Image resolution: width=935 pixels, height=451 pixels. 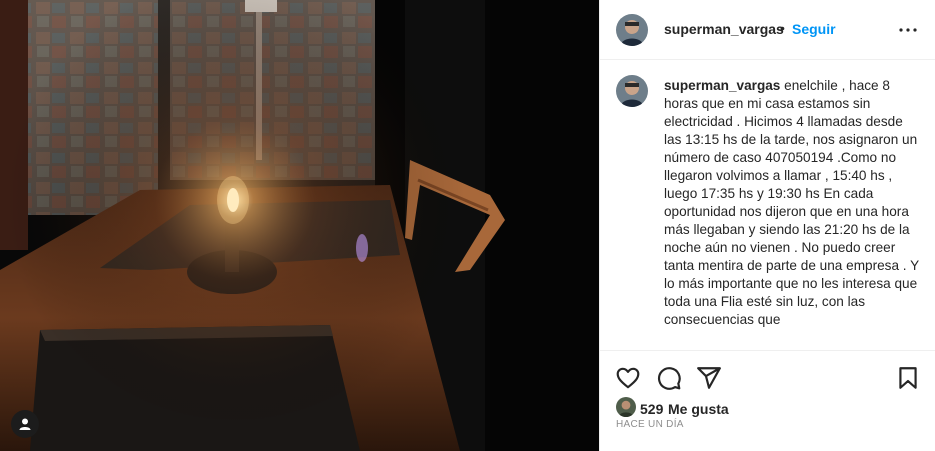 I want to click on caption-username: superman_vargas, so click(x=722, y=85).